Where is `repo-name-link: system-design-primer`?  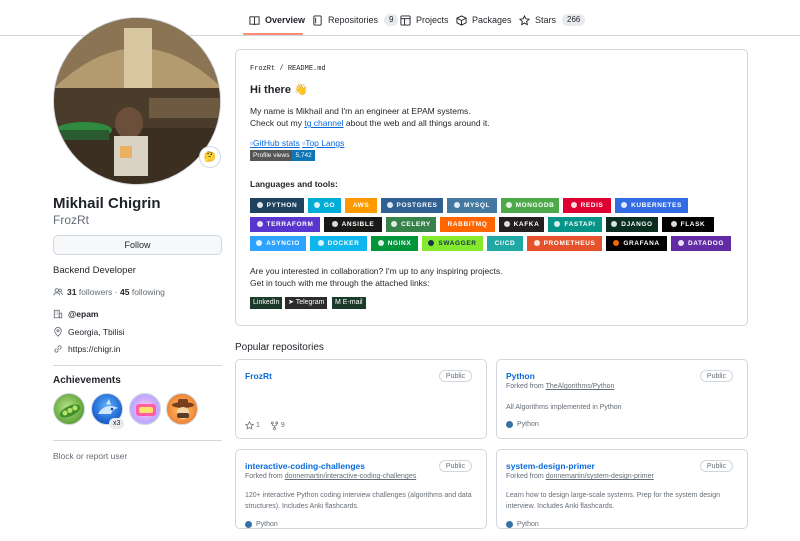 repo-name-link: system-design-primer is located at coordinates (550, 466).